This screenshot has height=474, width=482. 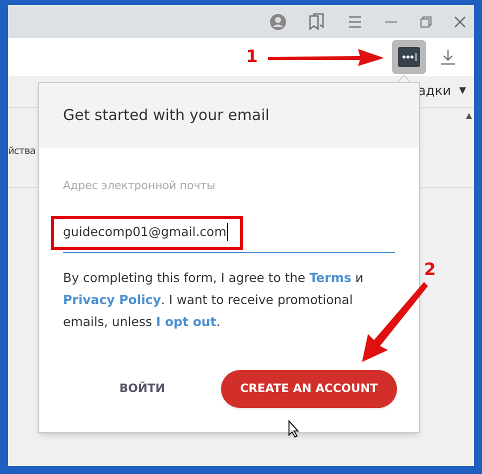 I want to click on extension-button, so click(x=409, y=57).